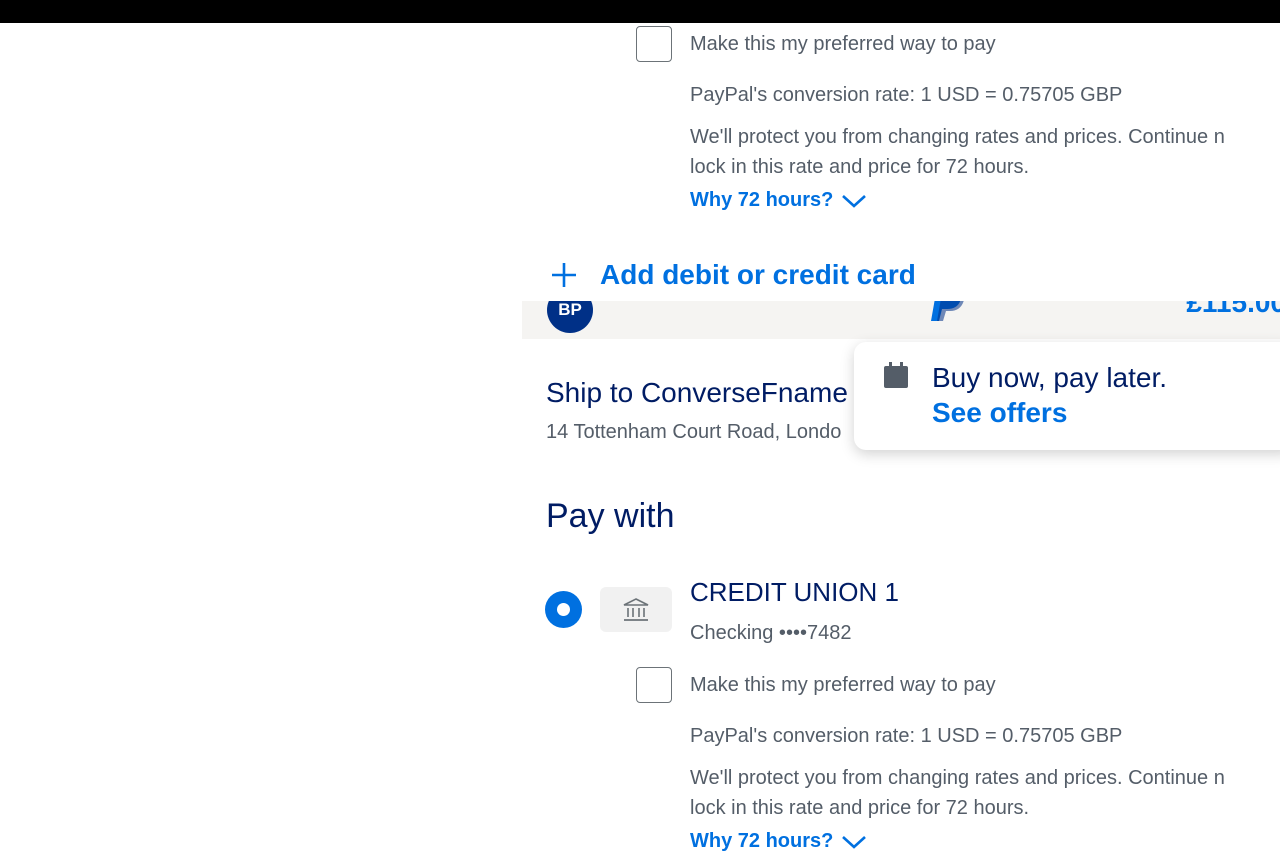 This screenshot has height=865, width=1280. I want to click on ship-to-title: Ship to ConverseFname, so click(697, 392).